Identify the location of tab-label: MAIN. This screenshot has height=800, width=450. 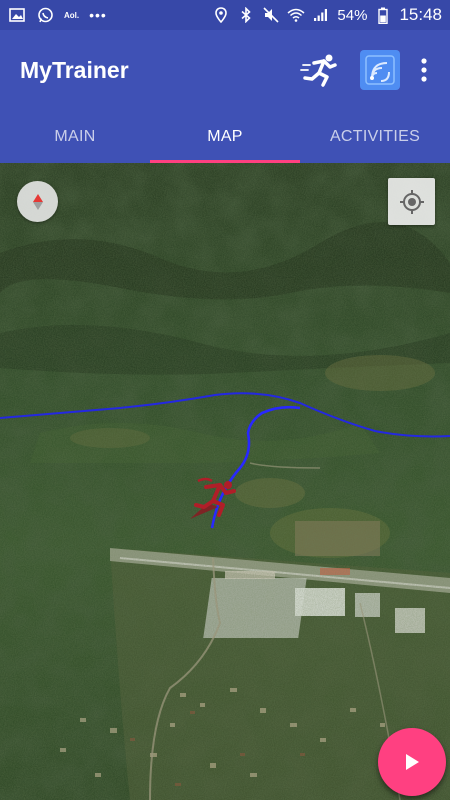
(75, 136).